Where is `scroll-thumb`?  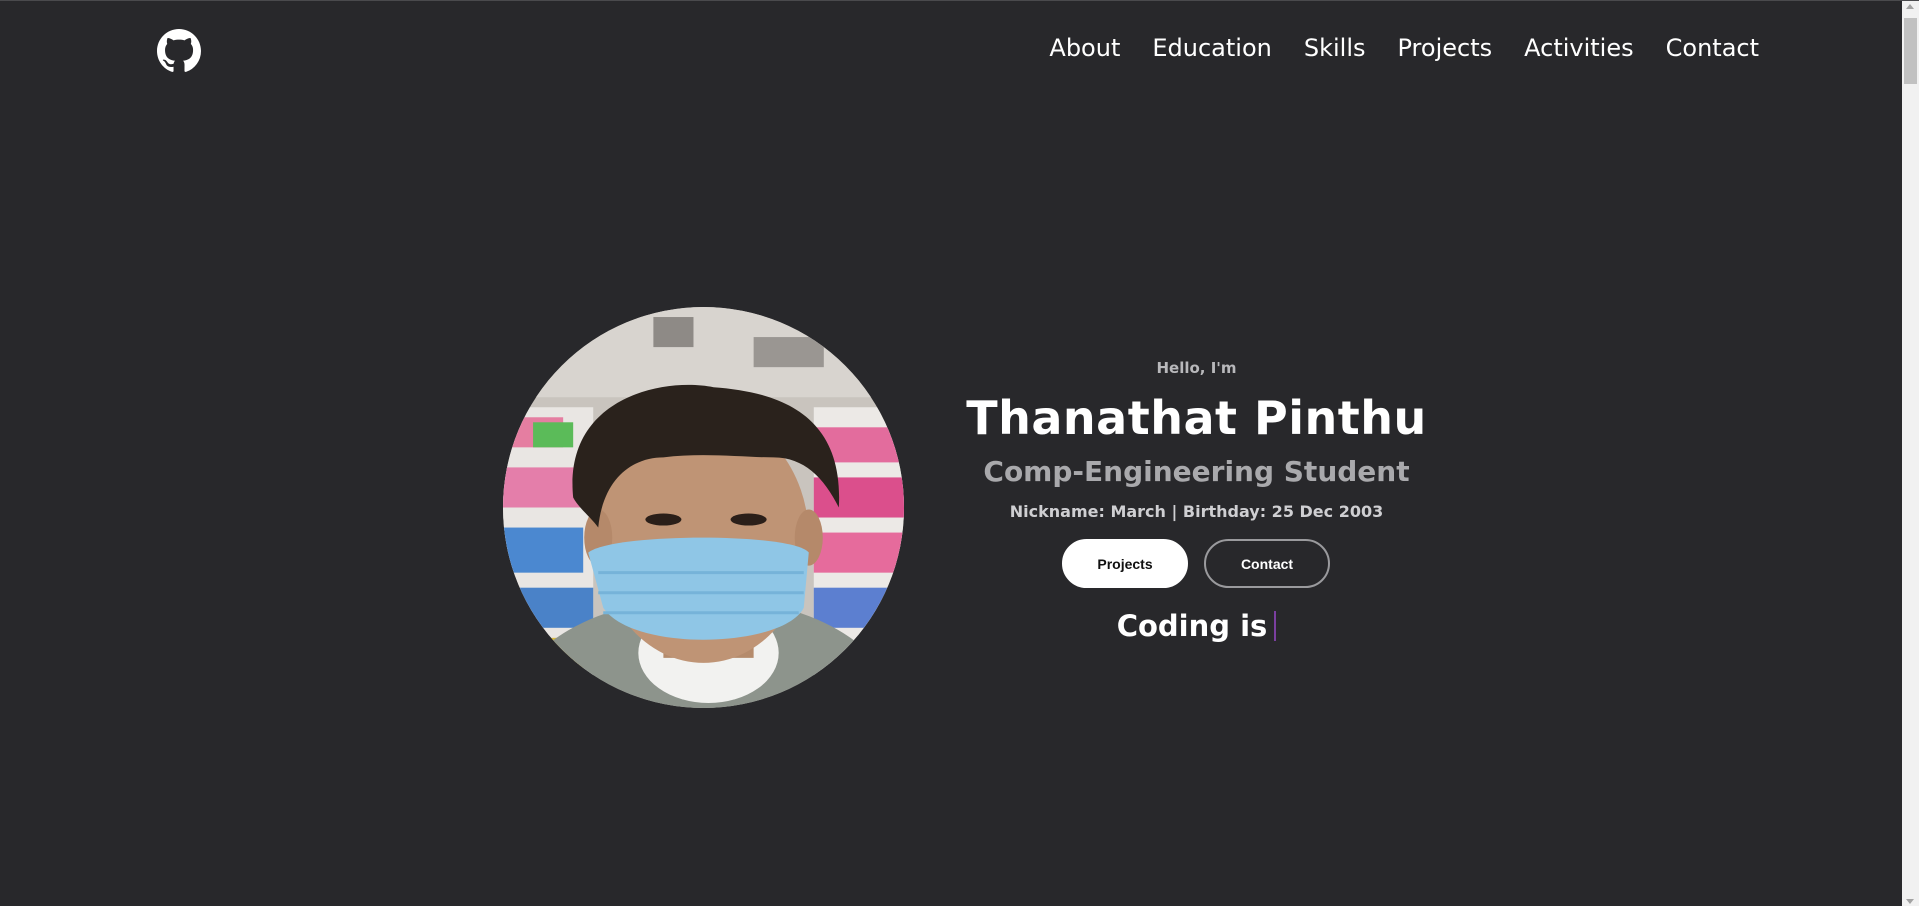
scroll-thumb is located at coordinates (1910, 51).